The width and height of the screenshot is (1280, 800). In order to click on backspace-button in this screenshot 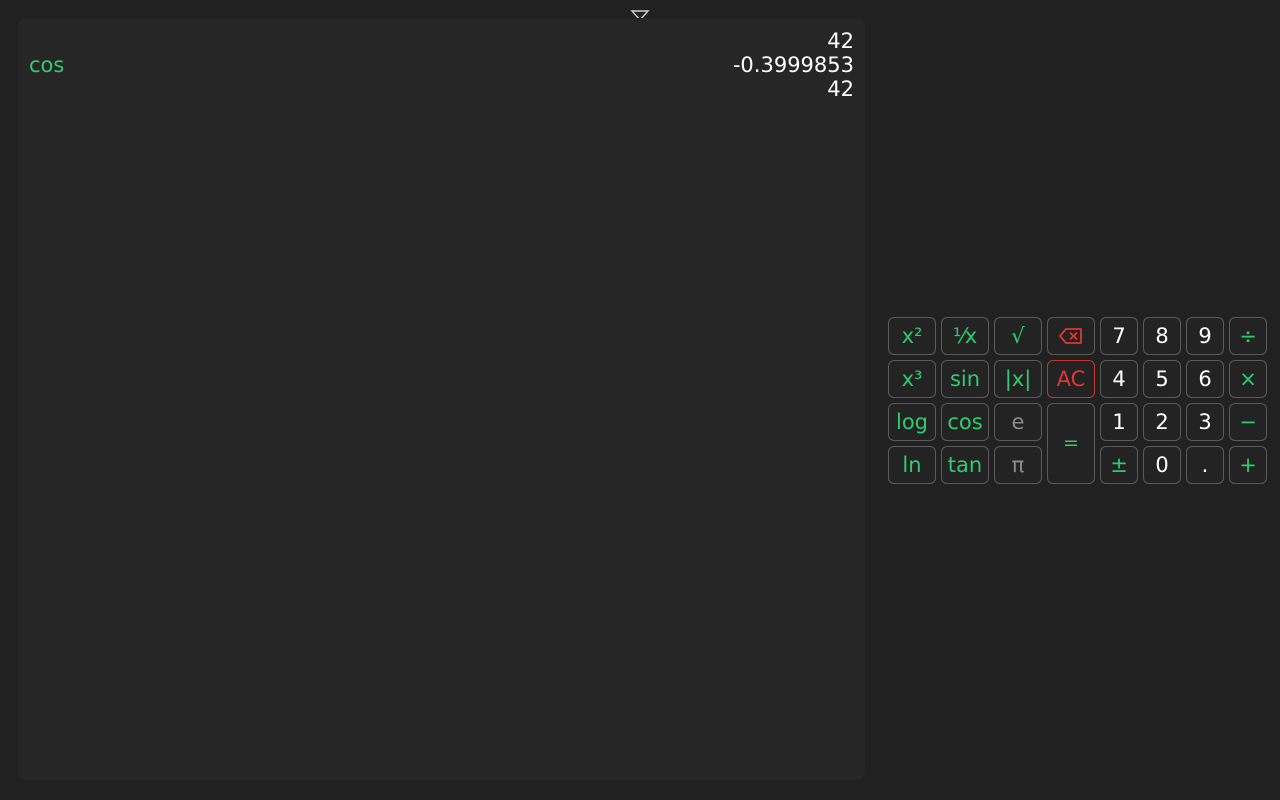, I will do `click(1071, 336)`.